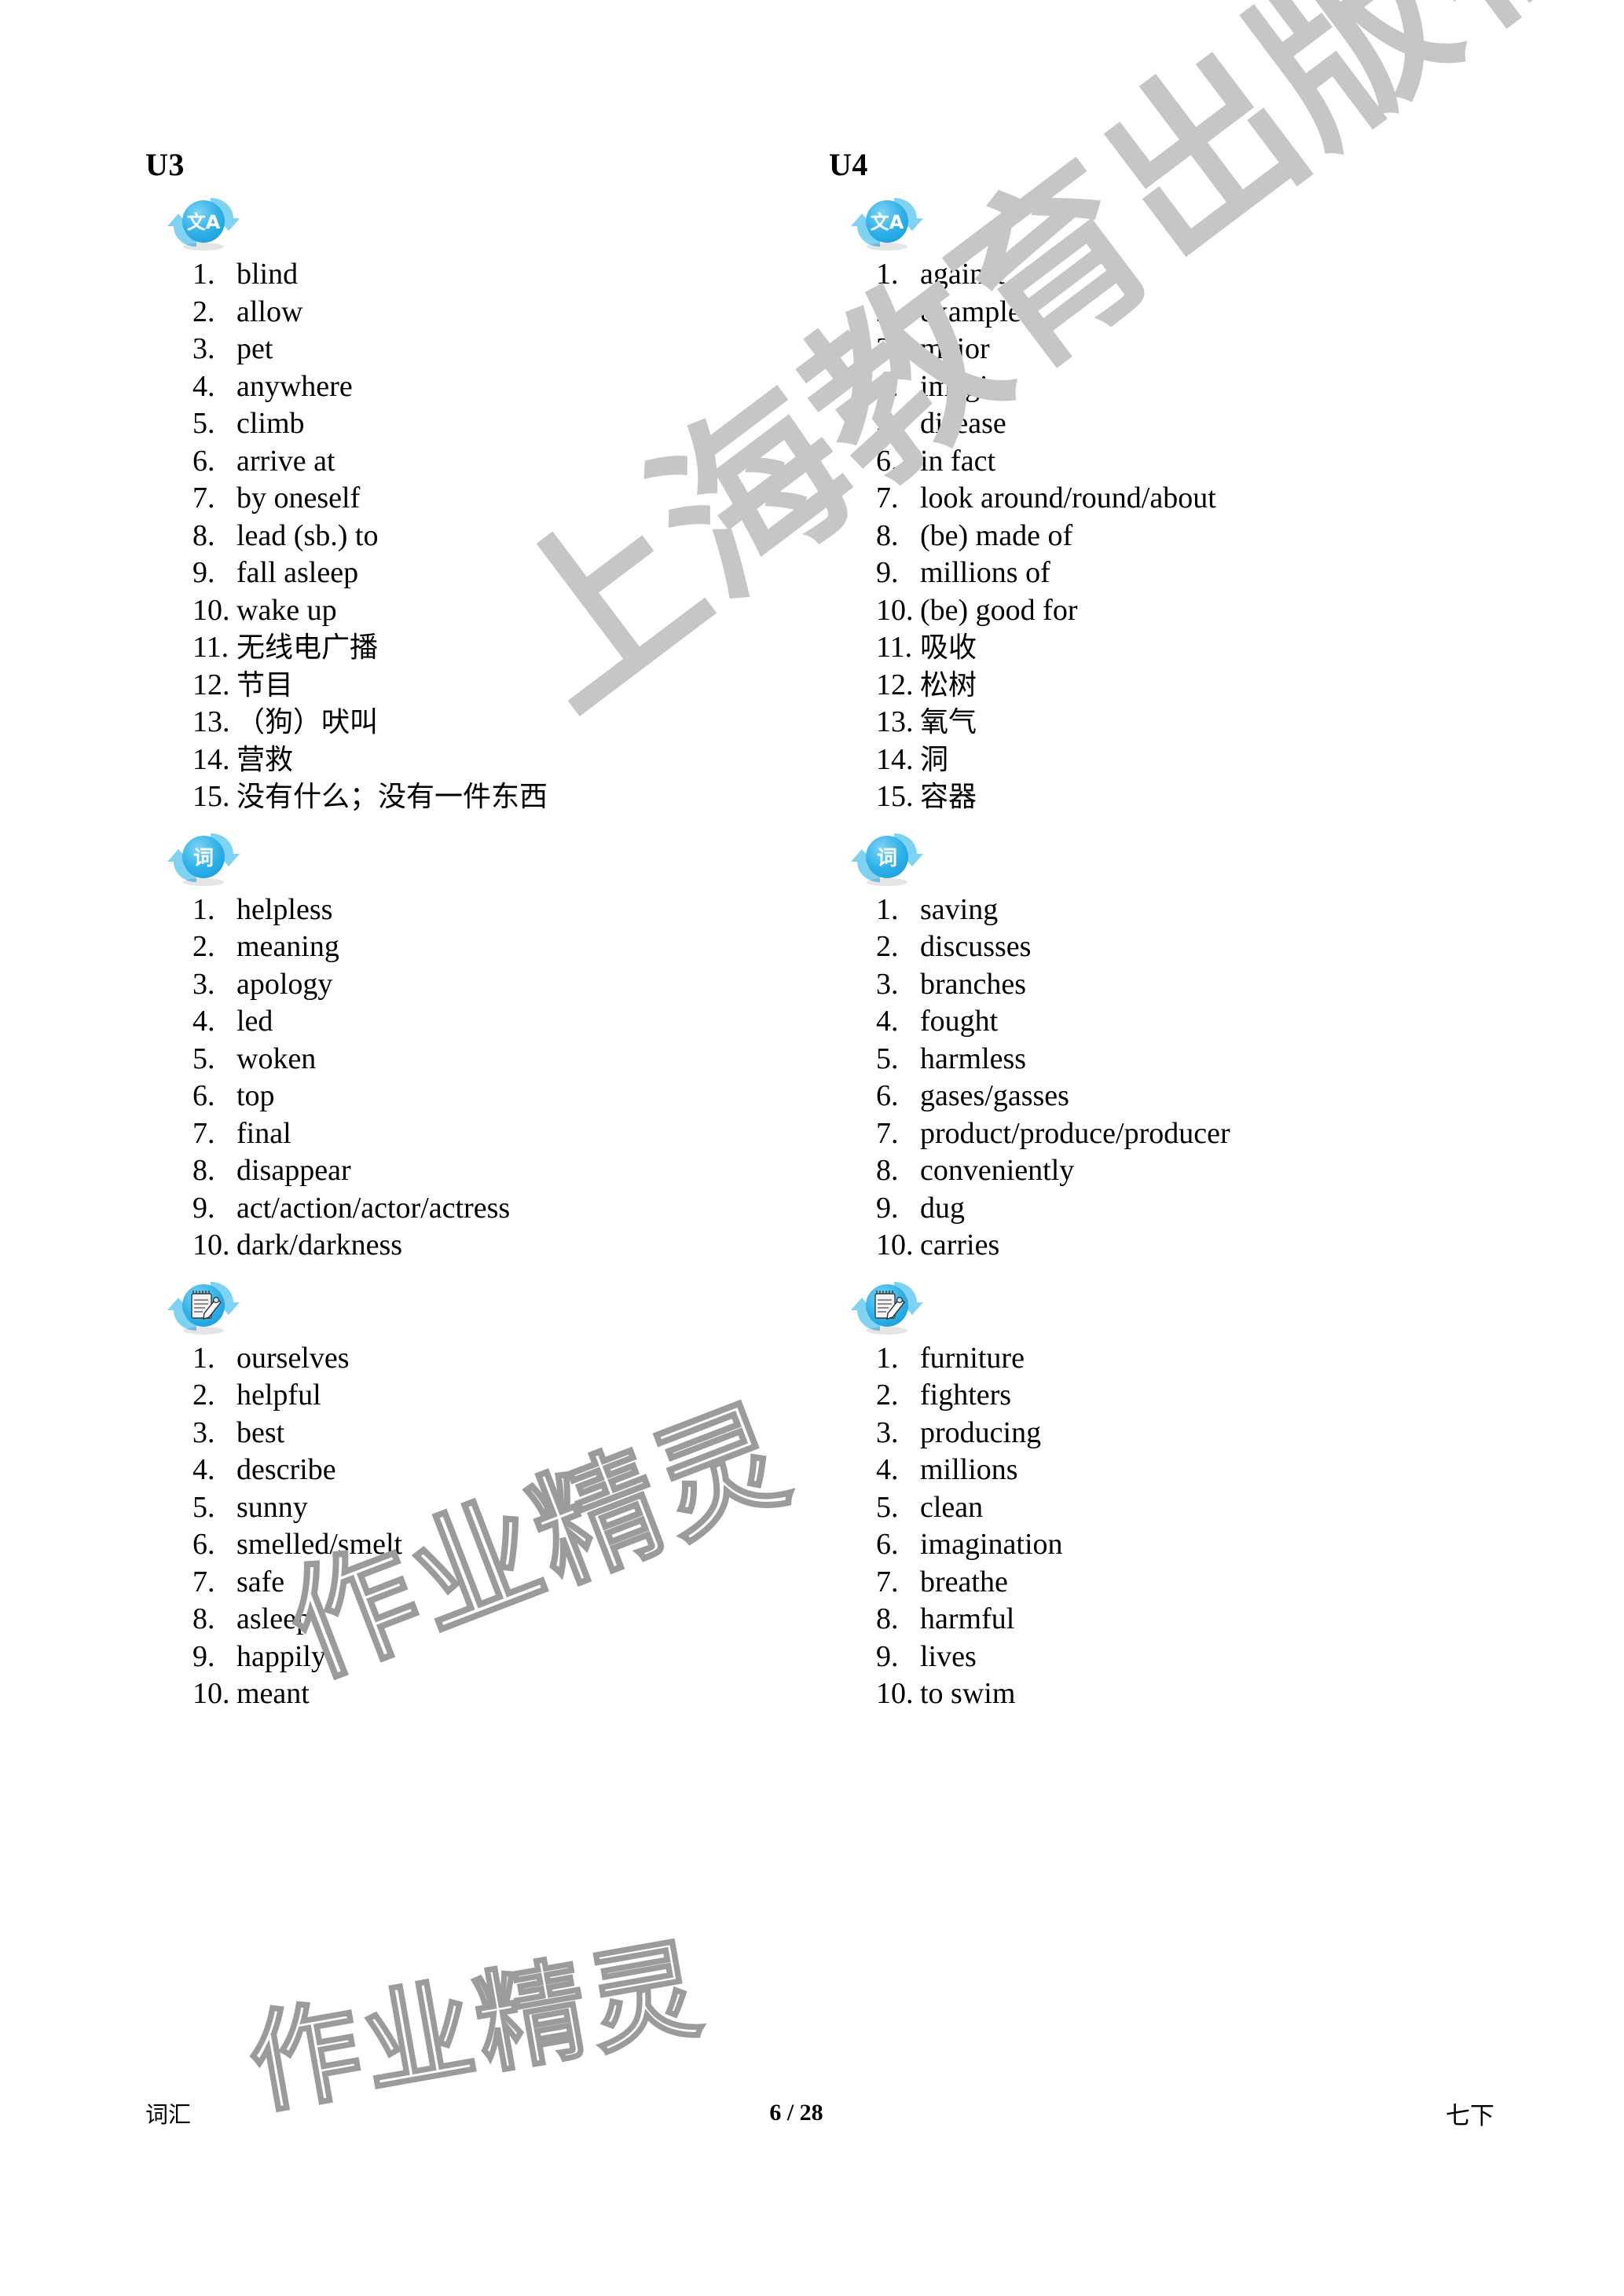 The width and height of the screenshot is (1624, 2296). What do you see at coordinates (491, 424) in the screenshot?
I see `answer-item: 5. climb` at bounding box center [491, 424].